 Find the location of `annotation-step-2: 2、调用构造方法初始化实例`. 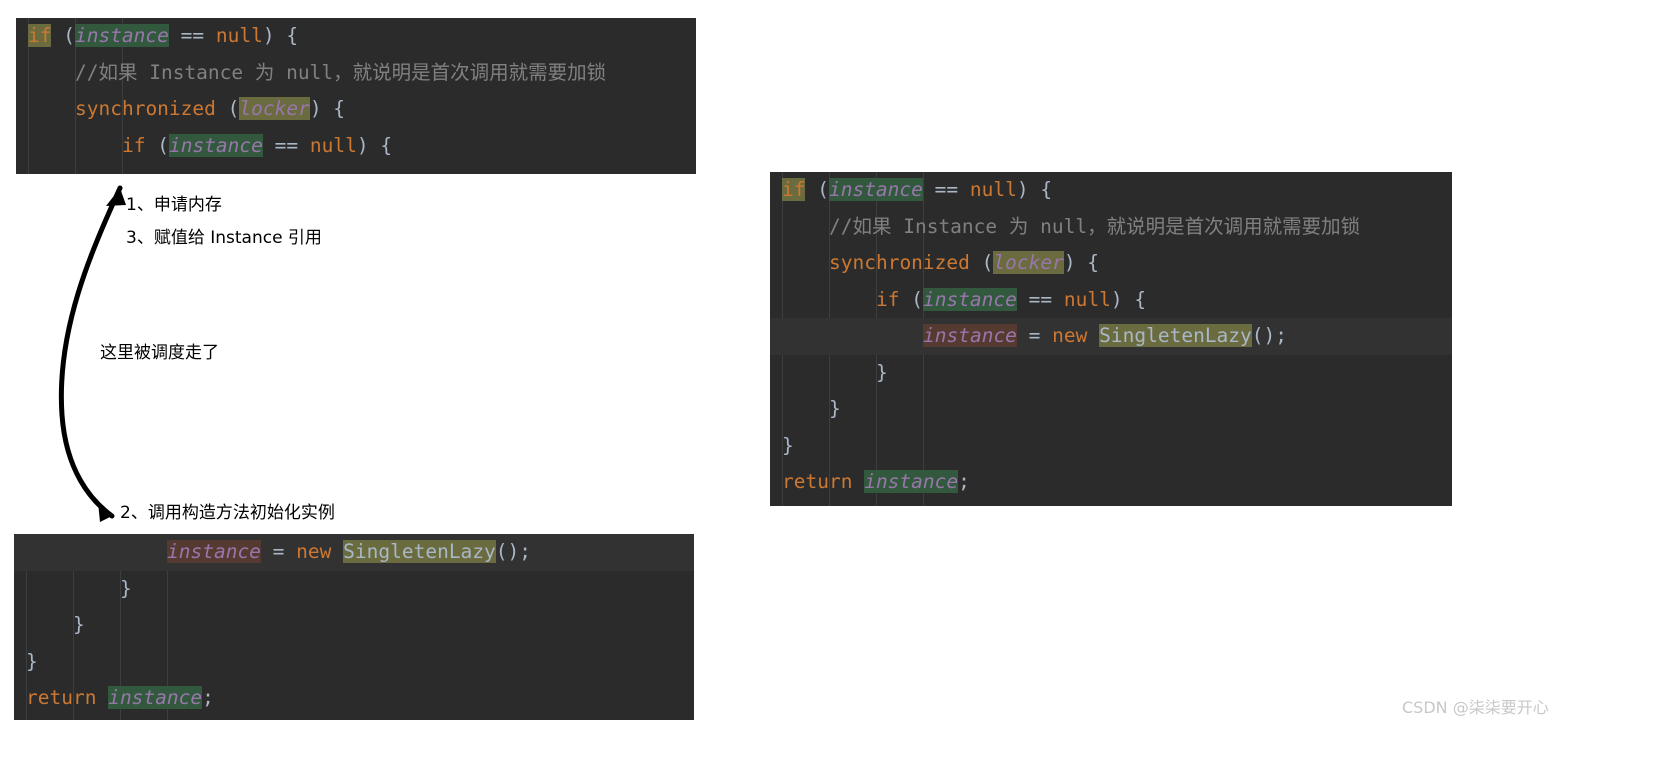

annotation-step-2: 2、调用构造方法初始化实例 is located at coordinates (227, 513).